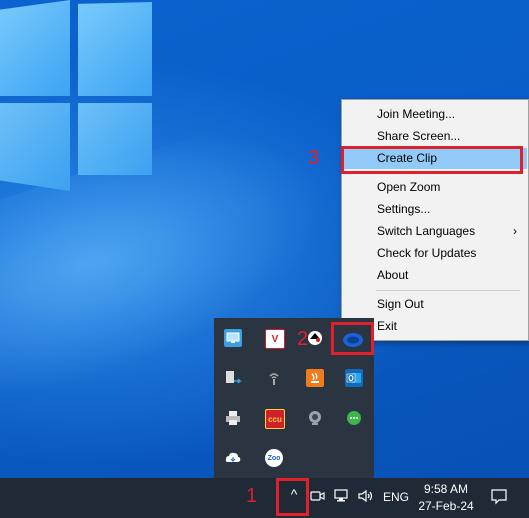 This screenshot has width=529, height=518. I want to click on menu-item-sign-out: Sign Out, so click(435, 304).